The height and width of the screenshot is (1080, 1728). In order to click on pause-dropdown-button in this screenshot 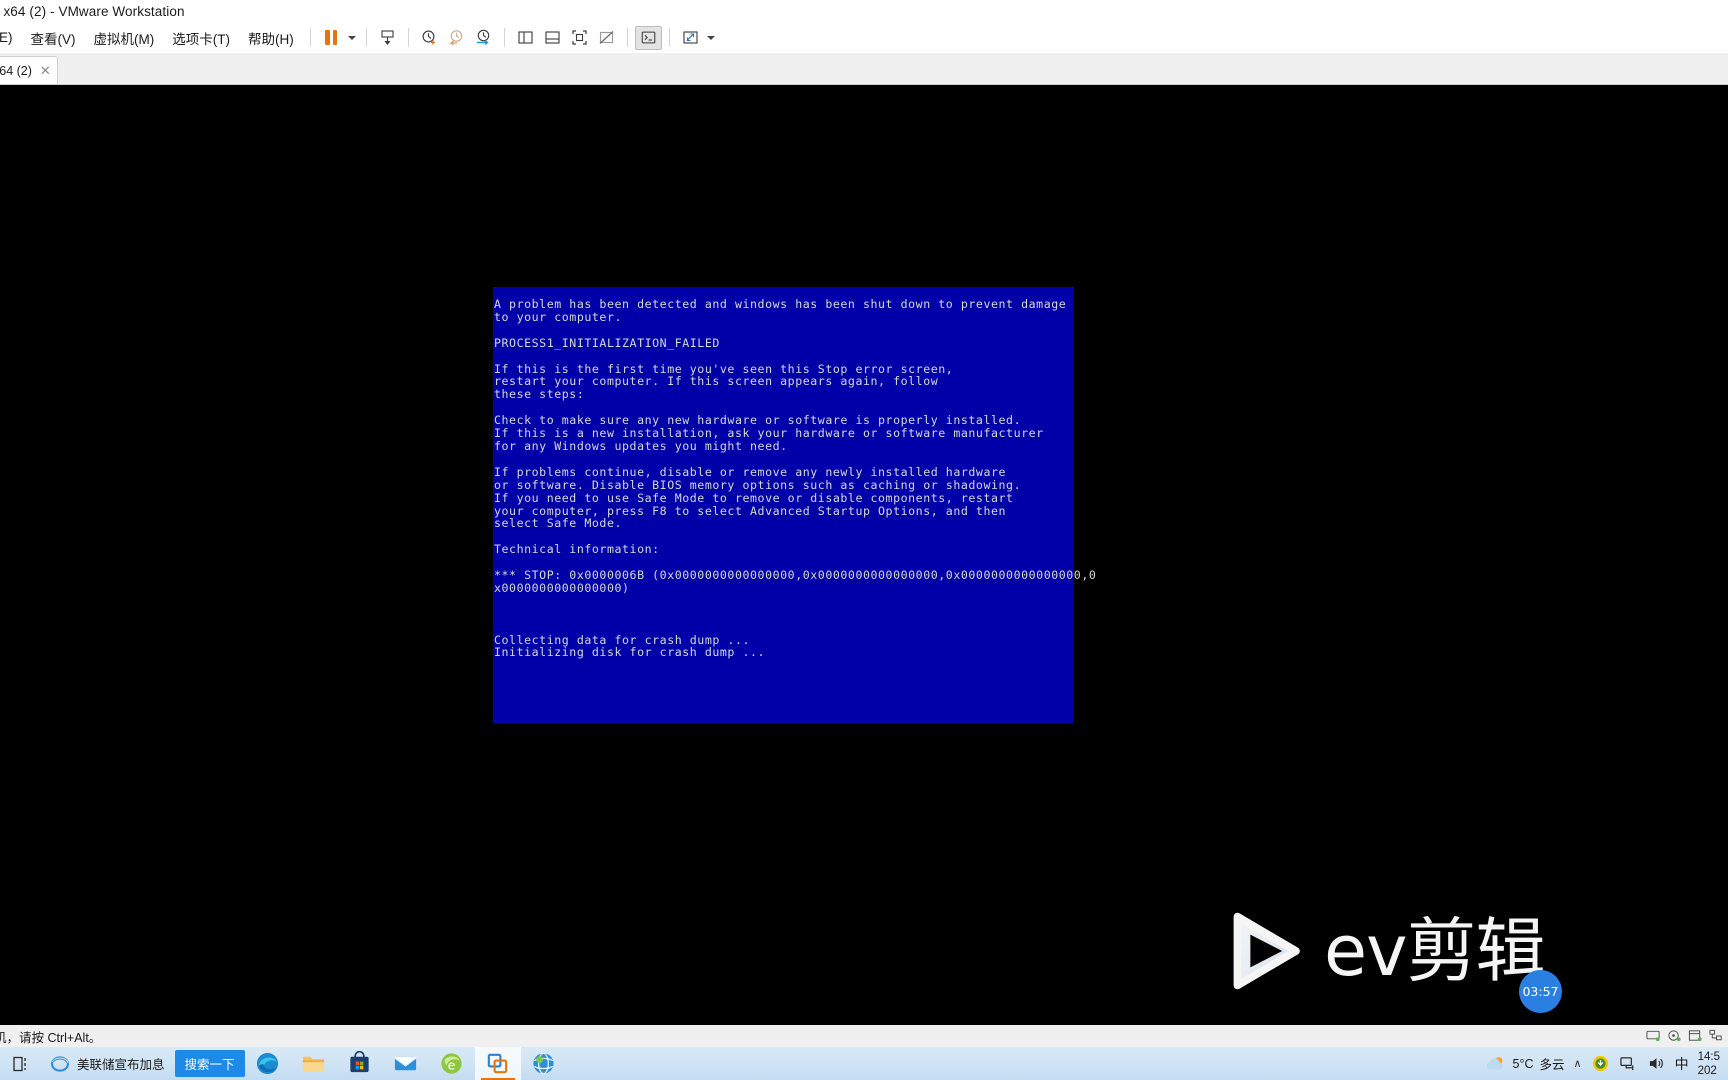, I will do `click(352, 38)`.